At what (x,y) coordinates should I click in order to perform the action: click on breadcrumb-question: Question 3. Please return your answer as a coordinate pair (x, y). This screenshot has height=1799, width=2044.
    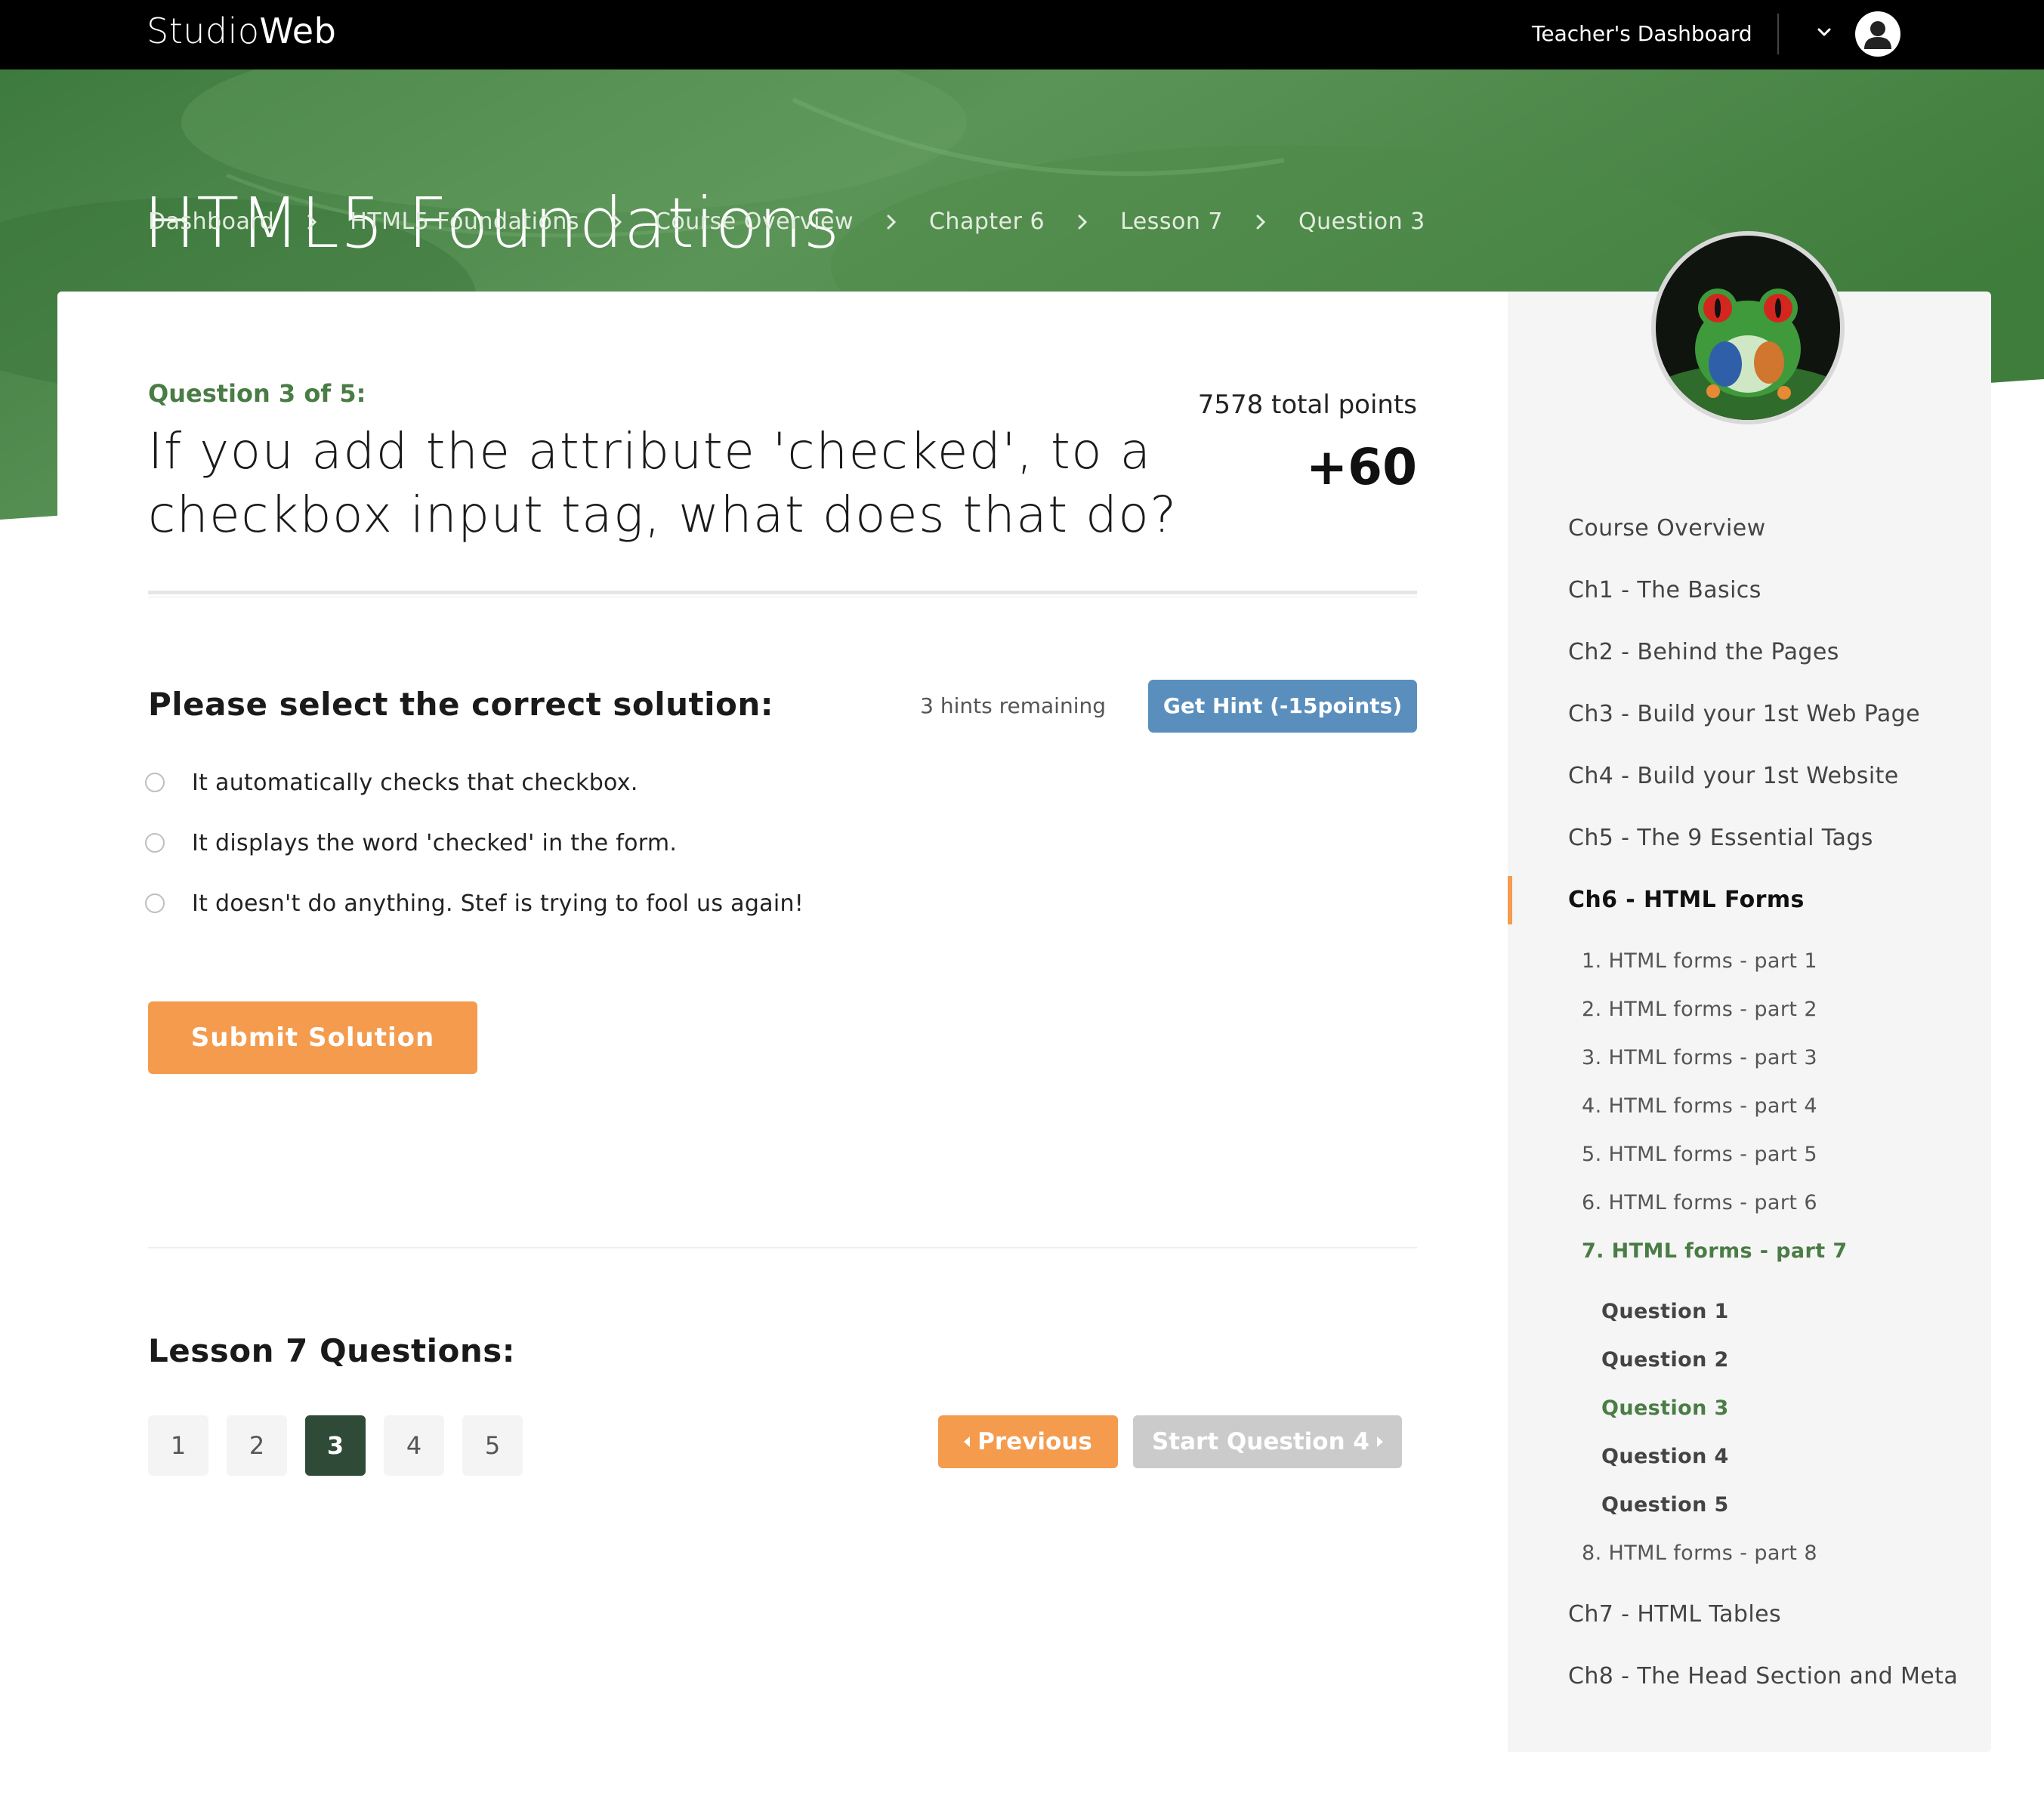
    Looking at the image, I should click on (1361, 221).